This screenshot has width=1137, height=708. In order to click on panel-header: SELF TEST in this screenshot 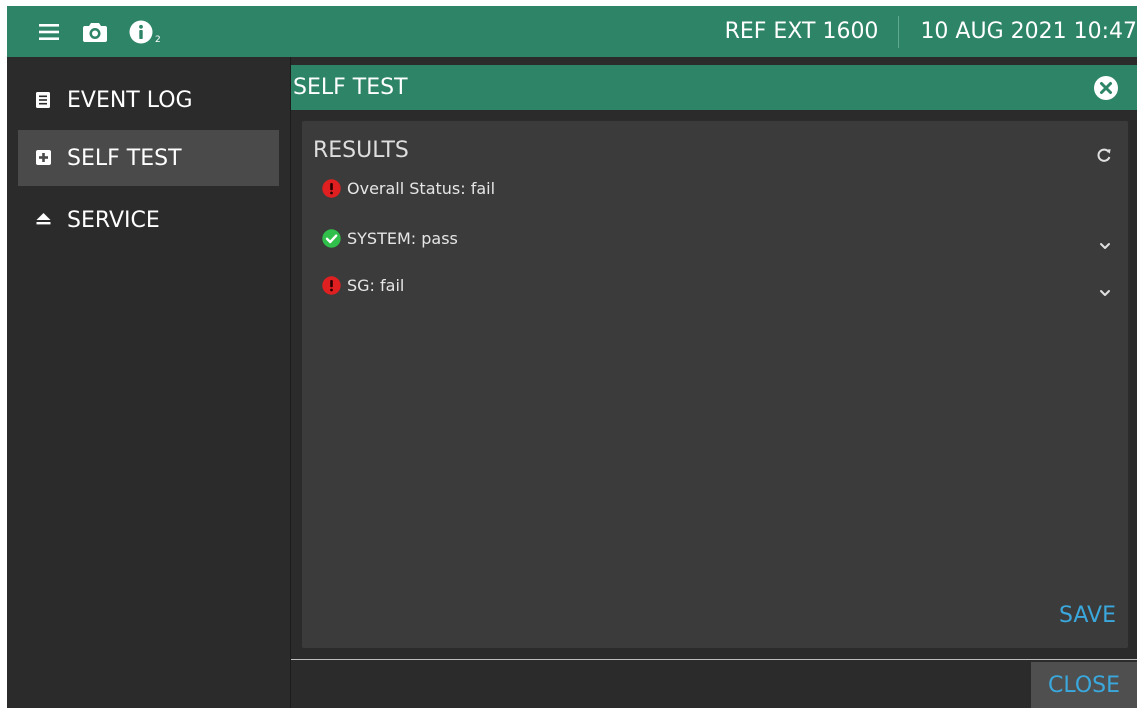, I will do `click(714, 87)`.